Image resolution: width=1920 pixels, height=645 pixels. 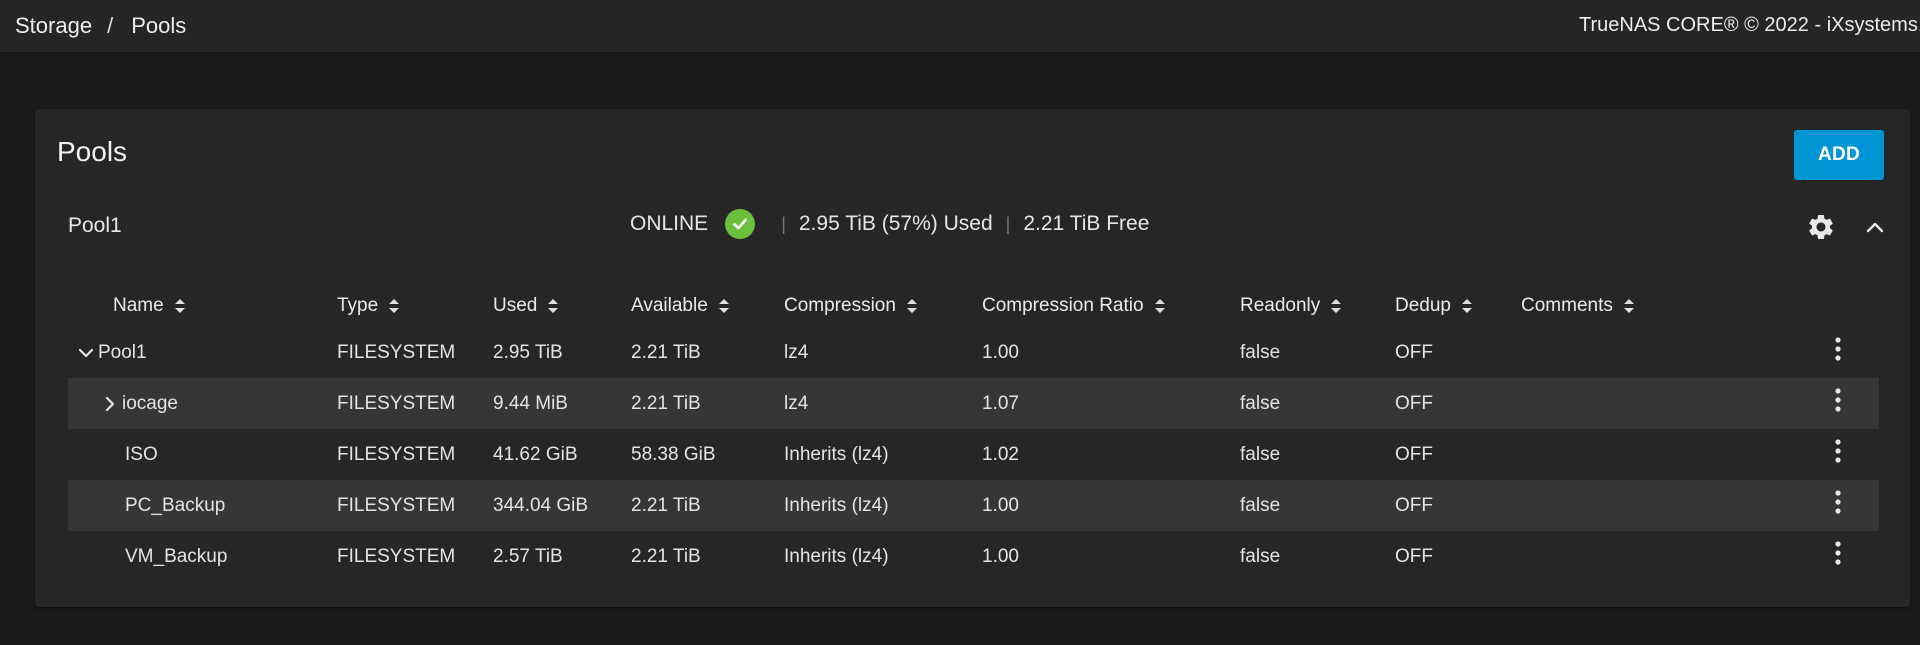 I want to click on used-cell: 41.62 GiB, so click(x=535, y=454).